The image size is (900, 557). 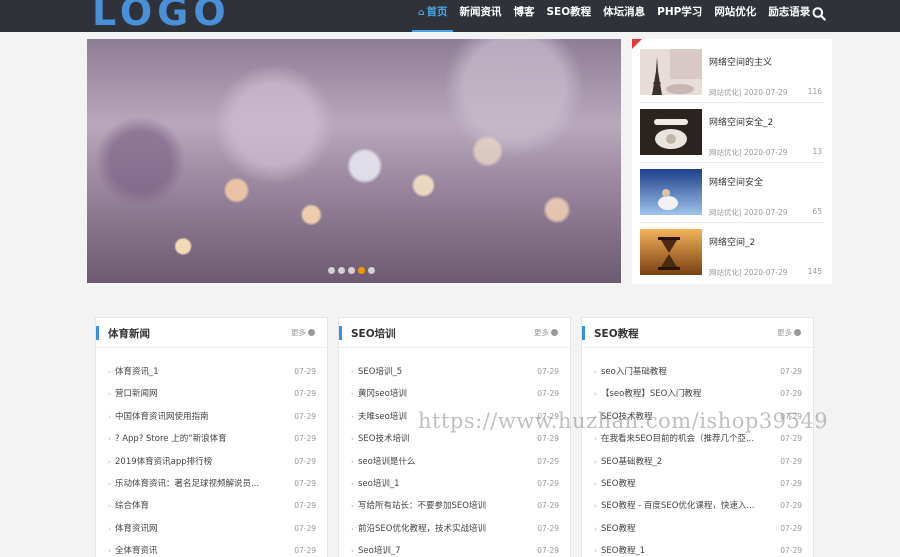 What do you see at coordinates (679, 16) in the screenshot?
I see `nav-item-php: PHP学习` at bounding box center [679, 16].